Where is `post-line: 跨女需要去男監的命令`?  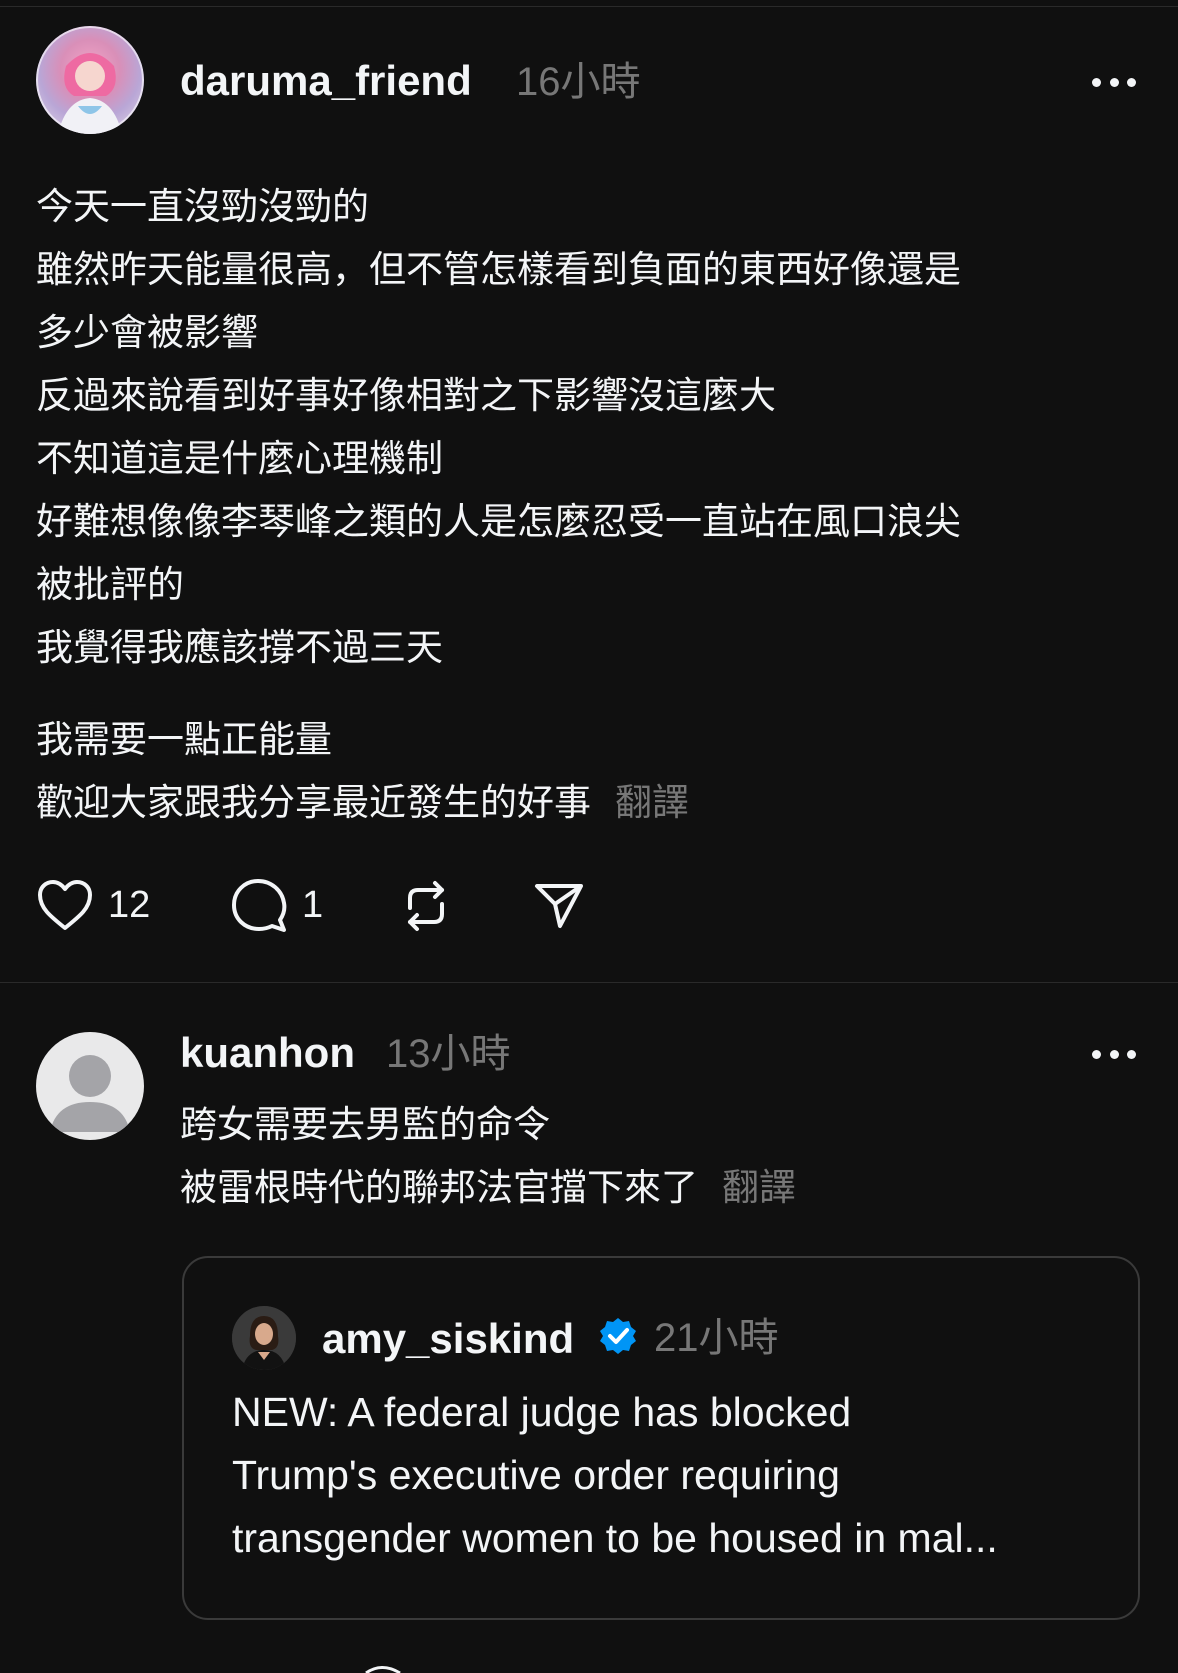 post-line: 跨女需要去男監的命令 is located at coordinates (365, 1124).